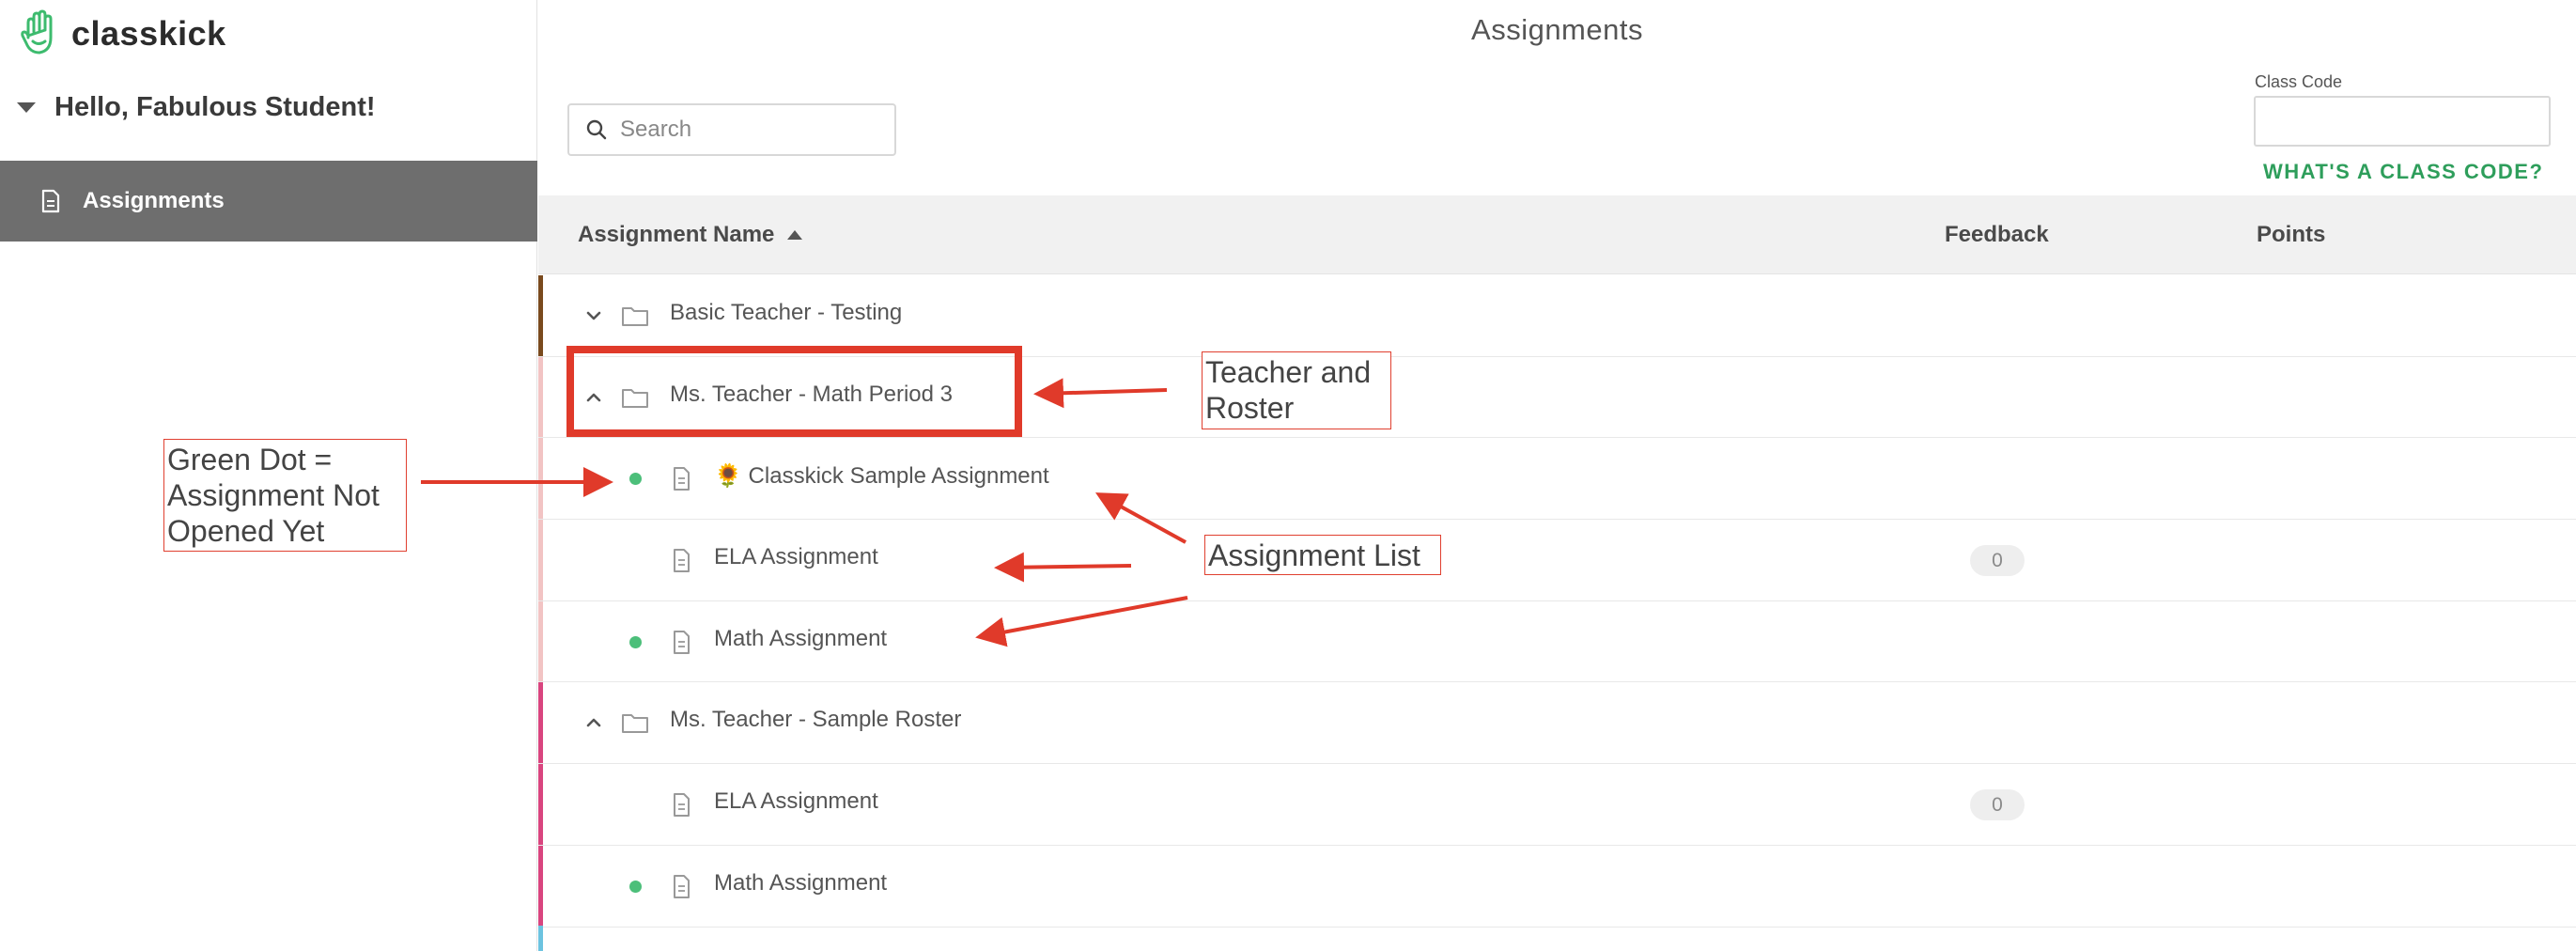  What do you see at coordinates (1296, 390) in the screenshot?
I see `annotation-teacher-roster: Teacher and Roster` at bounding box center [1296, 390].